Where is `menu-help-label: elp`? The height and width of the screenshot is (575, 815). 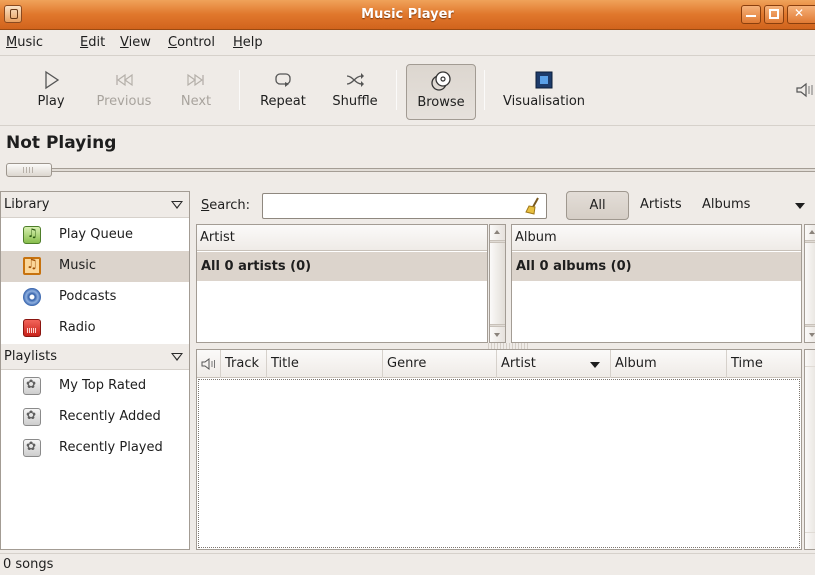
menu-help-label: elp is located at coordinates (252, 42).